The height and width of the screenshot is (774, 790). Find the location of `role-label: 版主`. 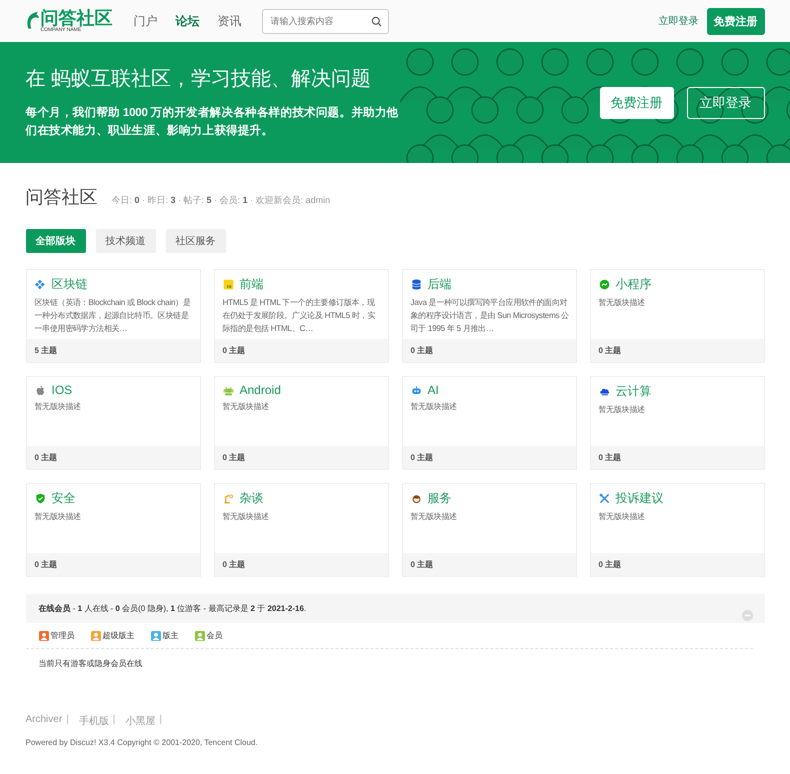

role-label: 版主 is located at coordinates (170, 635).